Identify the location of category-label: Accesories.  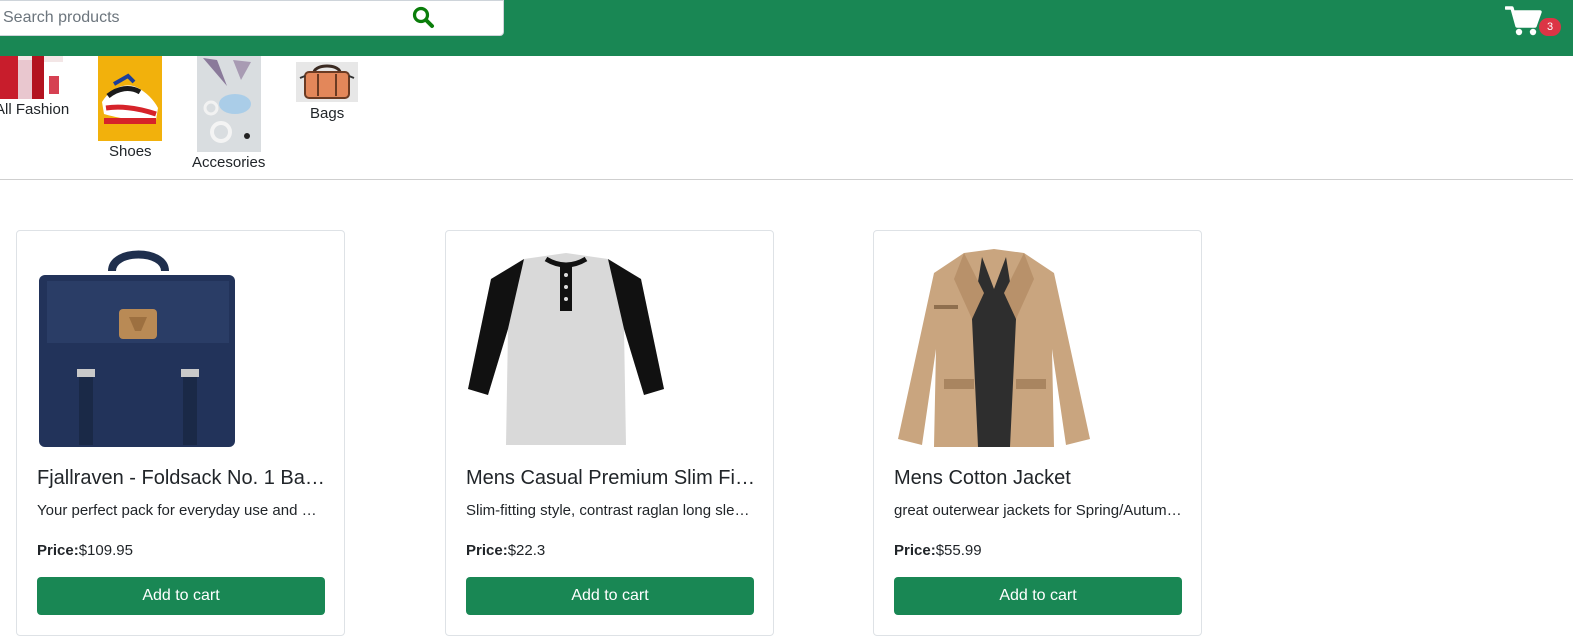
(229, 162).